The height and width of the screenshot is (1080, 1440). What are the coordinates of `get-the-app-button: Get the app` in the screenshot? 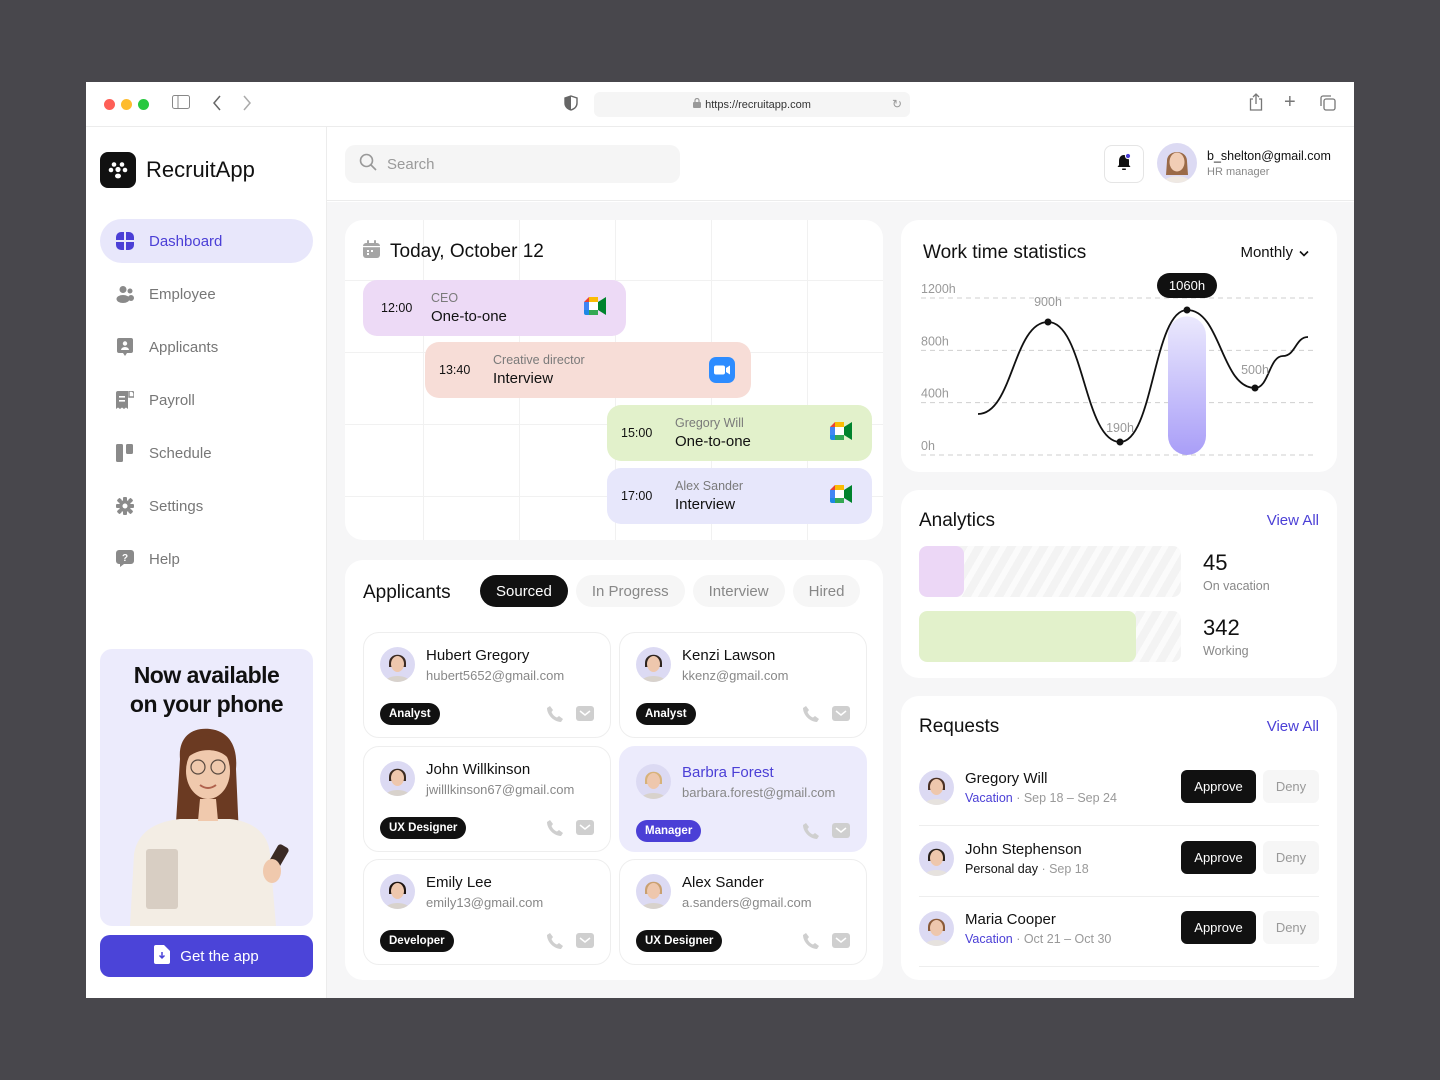 It's located at (206, 956).